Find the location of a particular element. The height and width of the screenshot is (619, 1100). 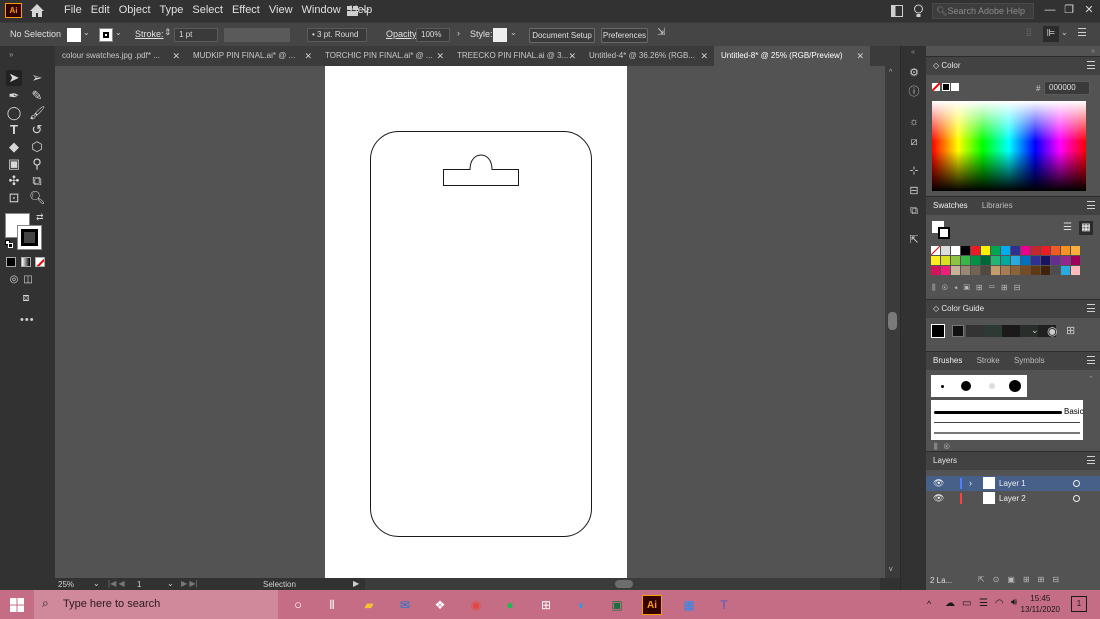

taskbar-clock: 15:45 13/11/2020 is located at coordinates (1040, 604).